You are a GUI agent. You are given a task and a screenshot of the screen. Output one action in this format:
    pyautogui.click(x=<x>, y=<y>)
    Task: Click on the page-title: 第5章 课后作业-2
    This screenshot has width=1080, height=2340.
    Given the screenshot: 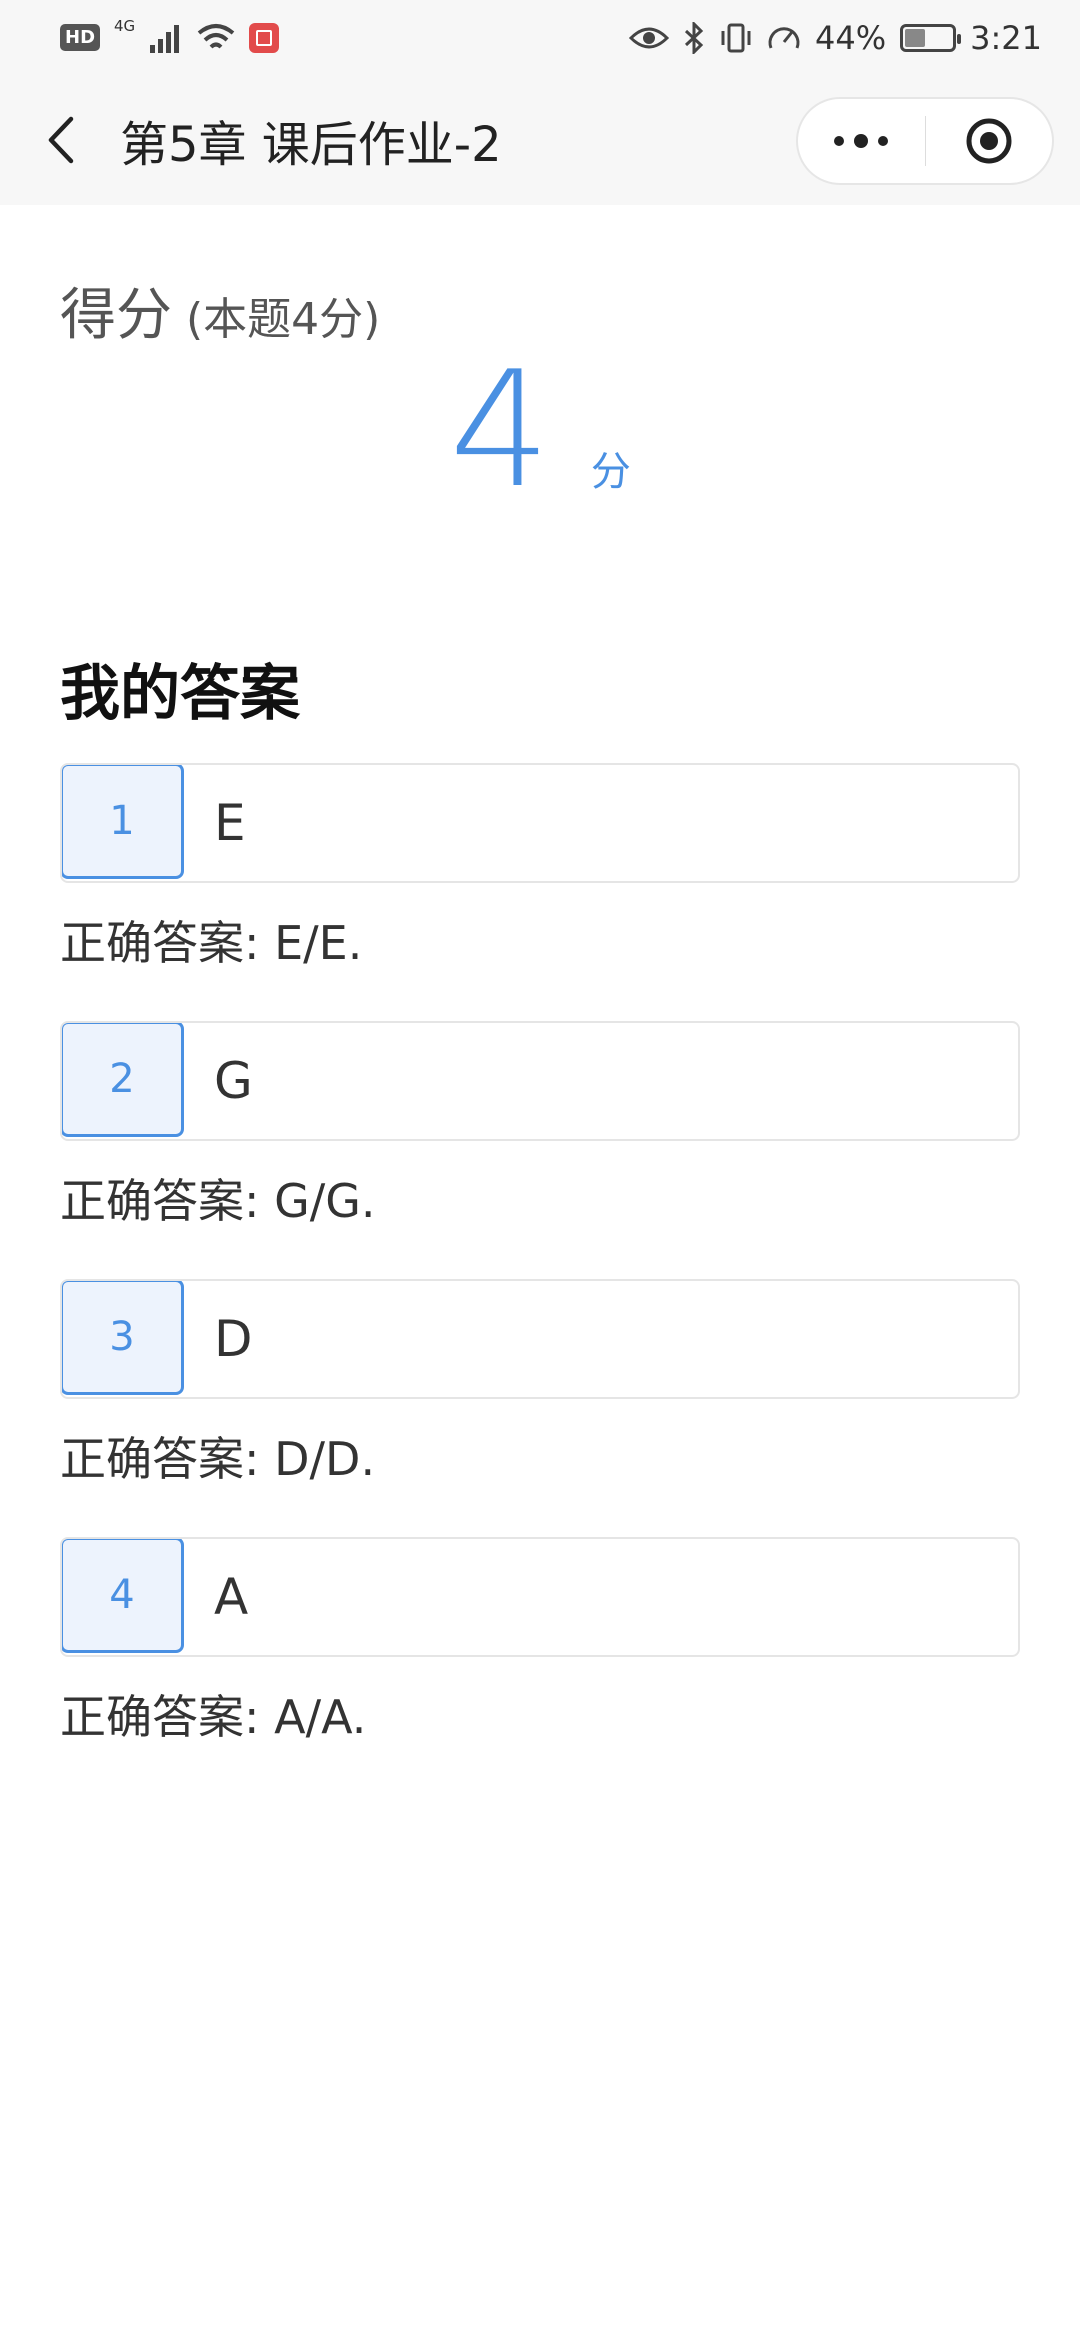 What is the action you would take?
    pyautogui.click(x=311, y=145)
    